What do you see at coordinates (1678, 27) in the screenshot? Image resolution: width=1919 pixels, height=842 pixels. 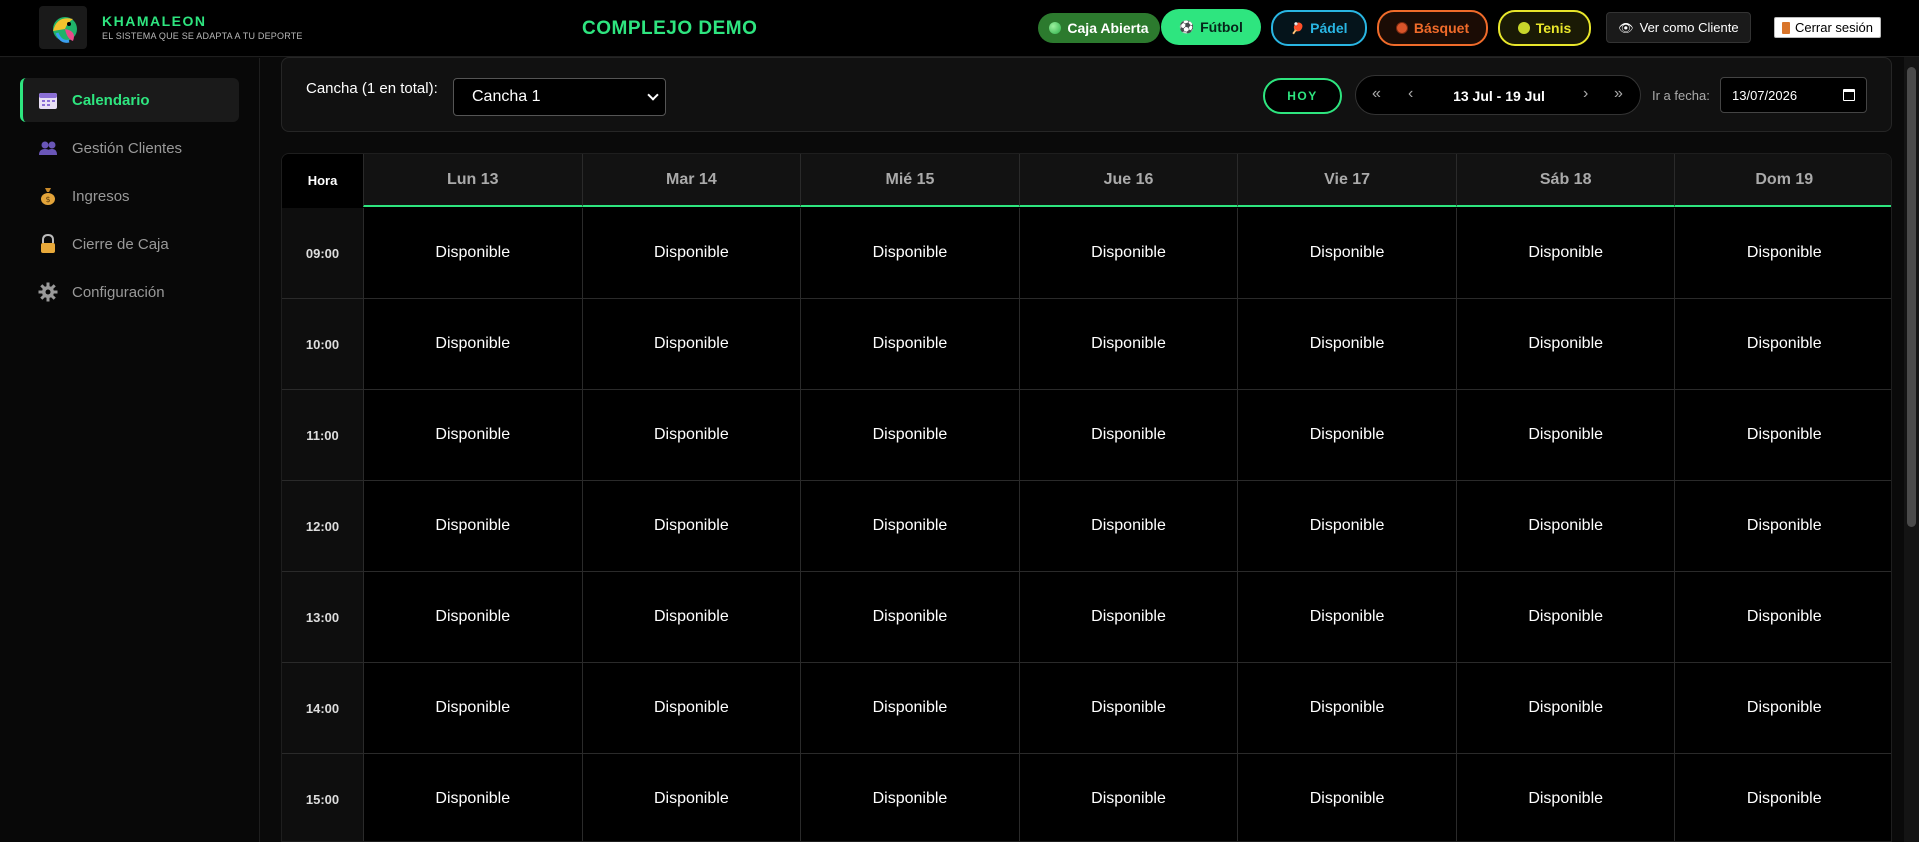 I see `view-as-client-button: 👁 Ver como Cliente` at bounding box center [1678, 27].